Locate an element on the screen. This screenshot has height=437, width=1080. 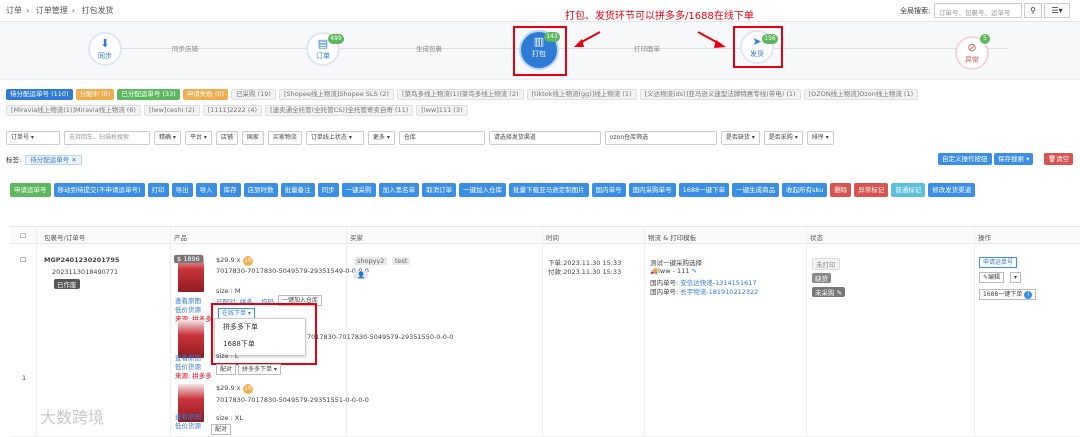
generate-product-button: 一键生成商品 is located at coordinates (756, 190).